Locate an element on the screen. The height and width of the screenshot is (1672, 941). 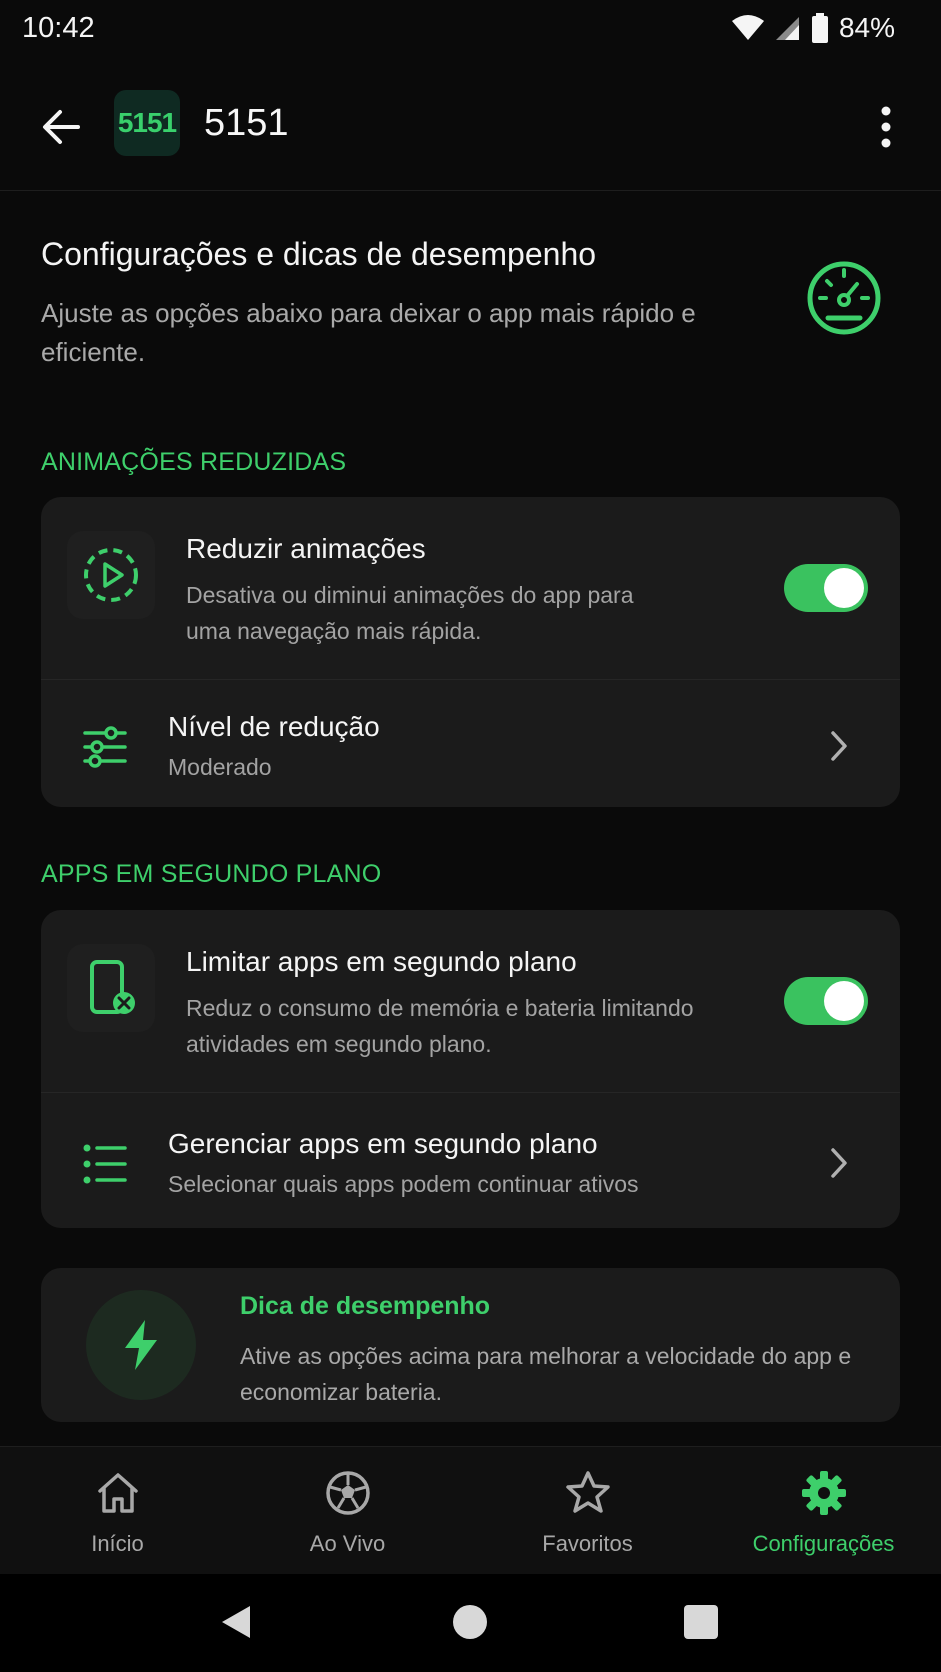
cellular-signal-icon is located at coordinates (787, 28).